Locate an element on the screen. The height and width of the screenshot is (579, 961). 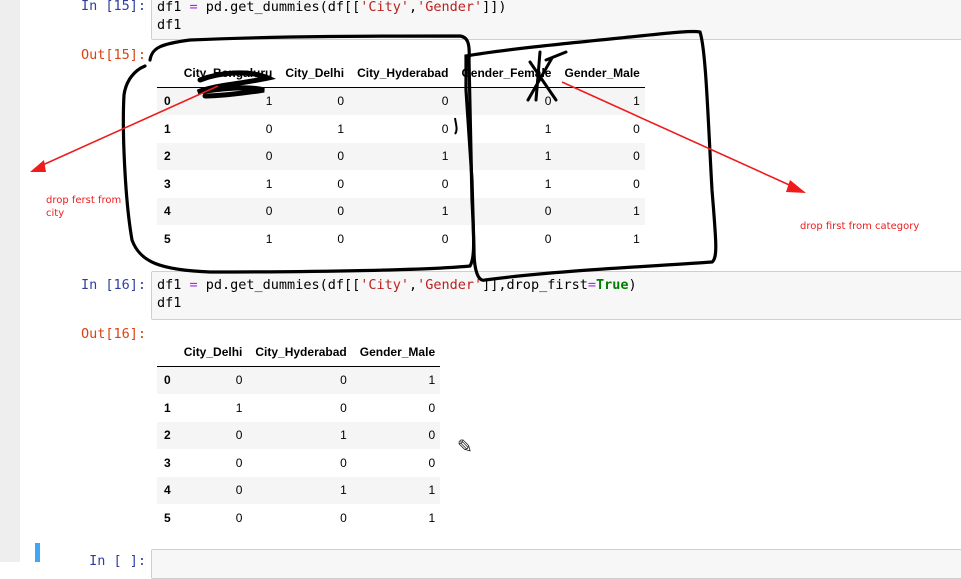
cell-15-output-prompt: Out[15]: is located at coordinates (113, 55).